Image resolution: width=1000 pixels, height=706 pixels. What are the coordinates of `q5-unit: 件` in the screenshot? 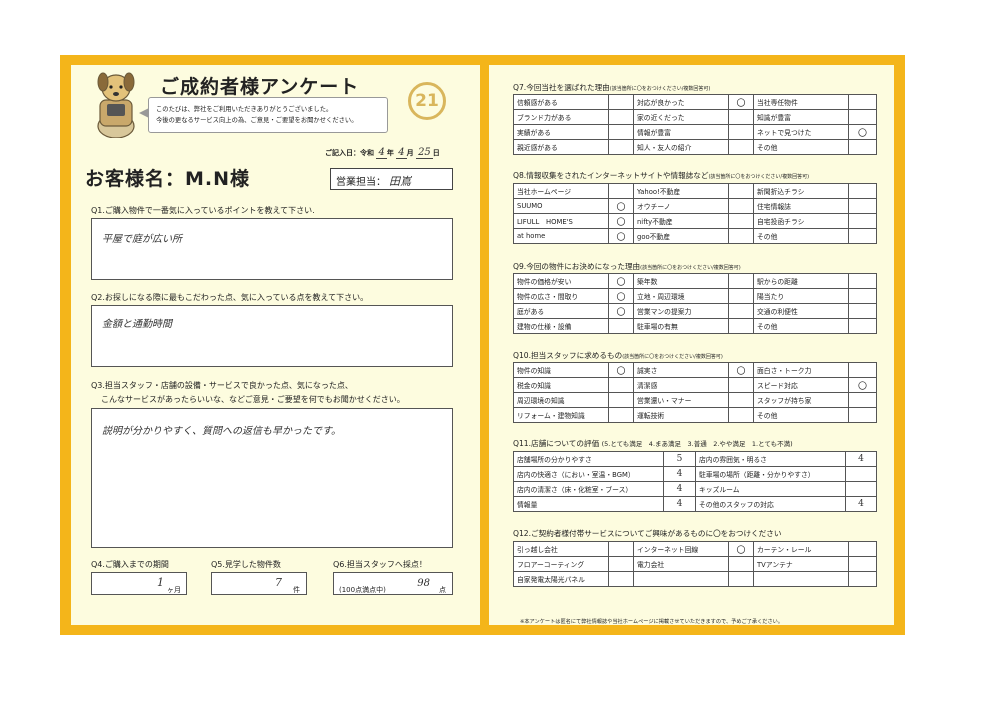 It's located at (296, 590).